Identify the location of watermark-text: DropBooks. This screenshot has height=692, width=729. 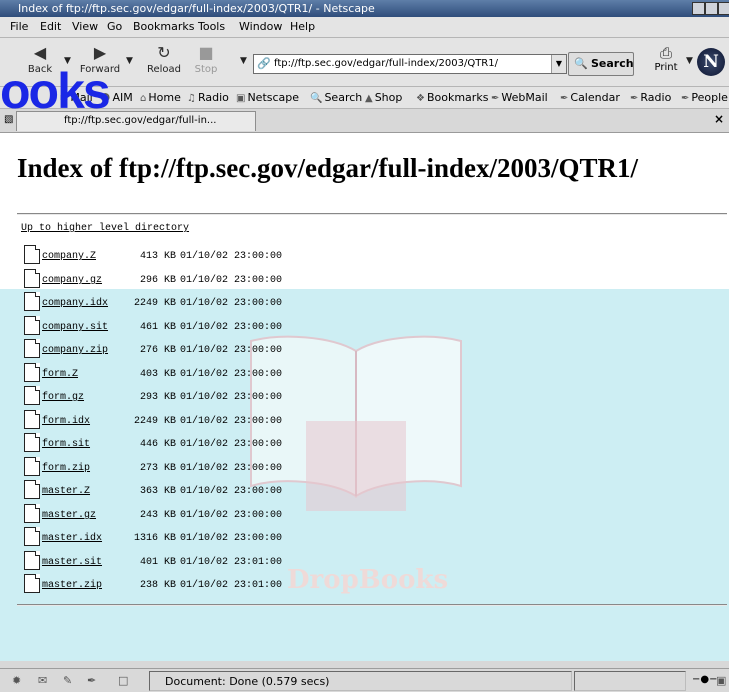
(368, 580).